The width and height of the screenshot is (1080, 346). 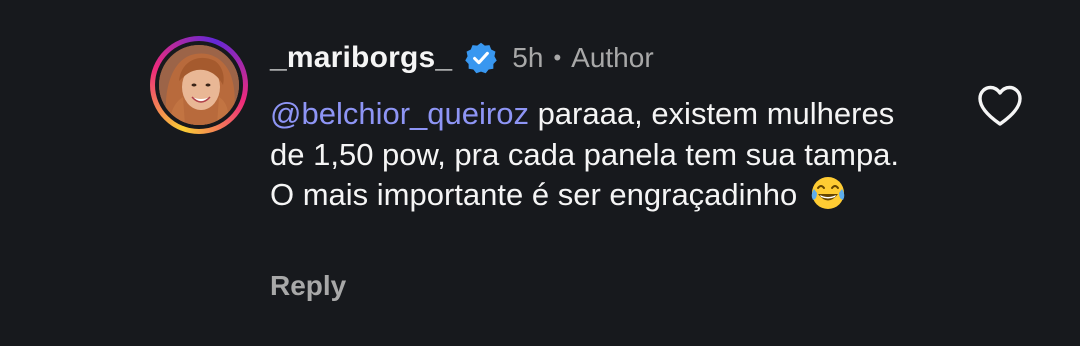 What do you see at coordinates (308, 286) in the screenshot?
I see `reply-button: Reply` at bounding box center [308, 286].